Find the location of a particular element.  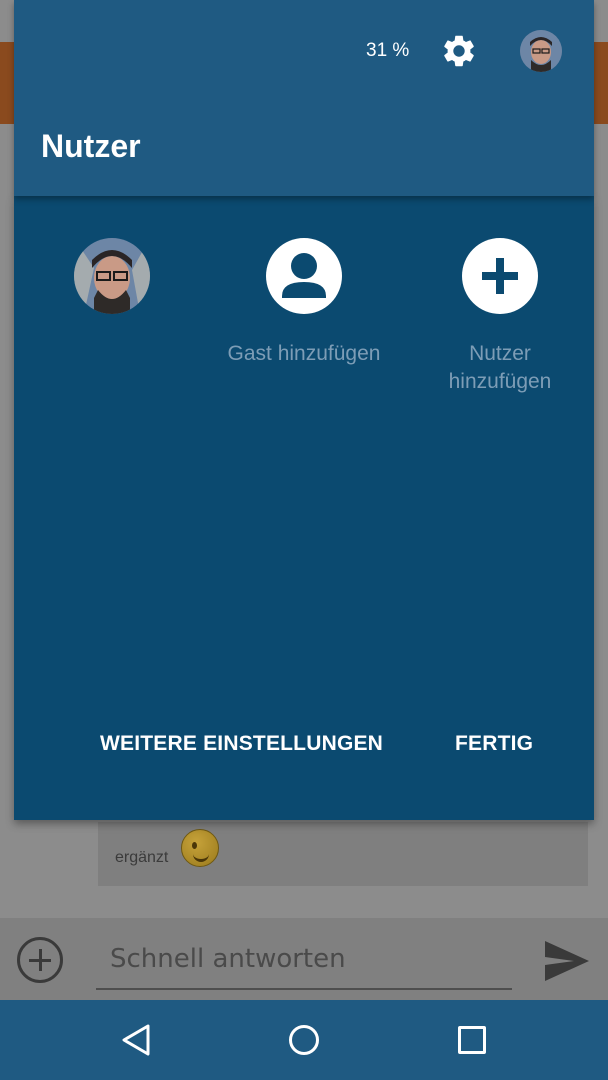

panel-title: Nutzer is located at coordinates (91, 146).